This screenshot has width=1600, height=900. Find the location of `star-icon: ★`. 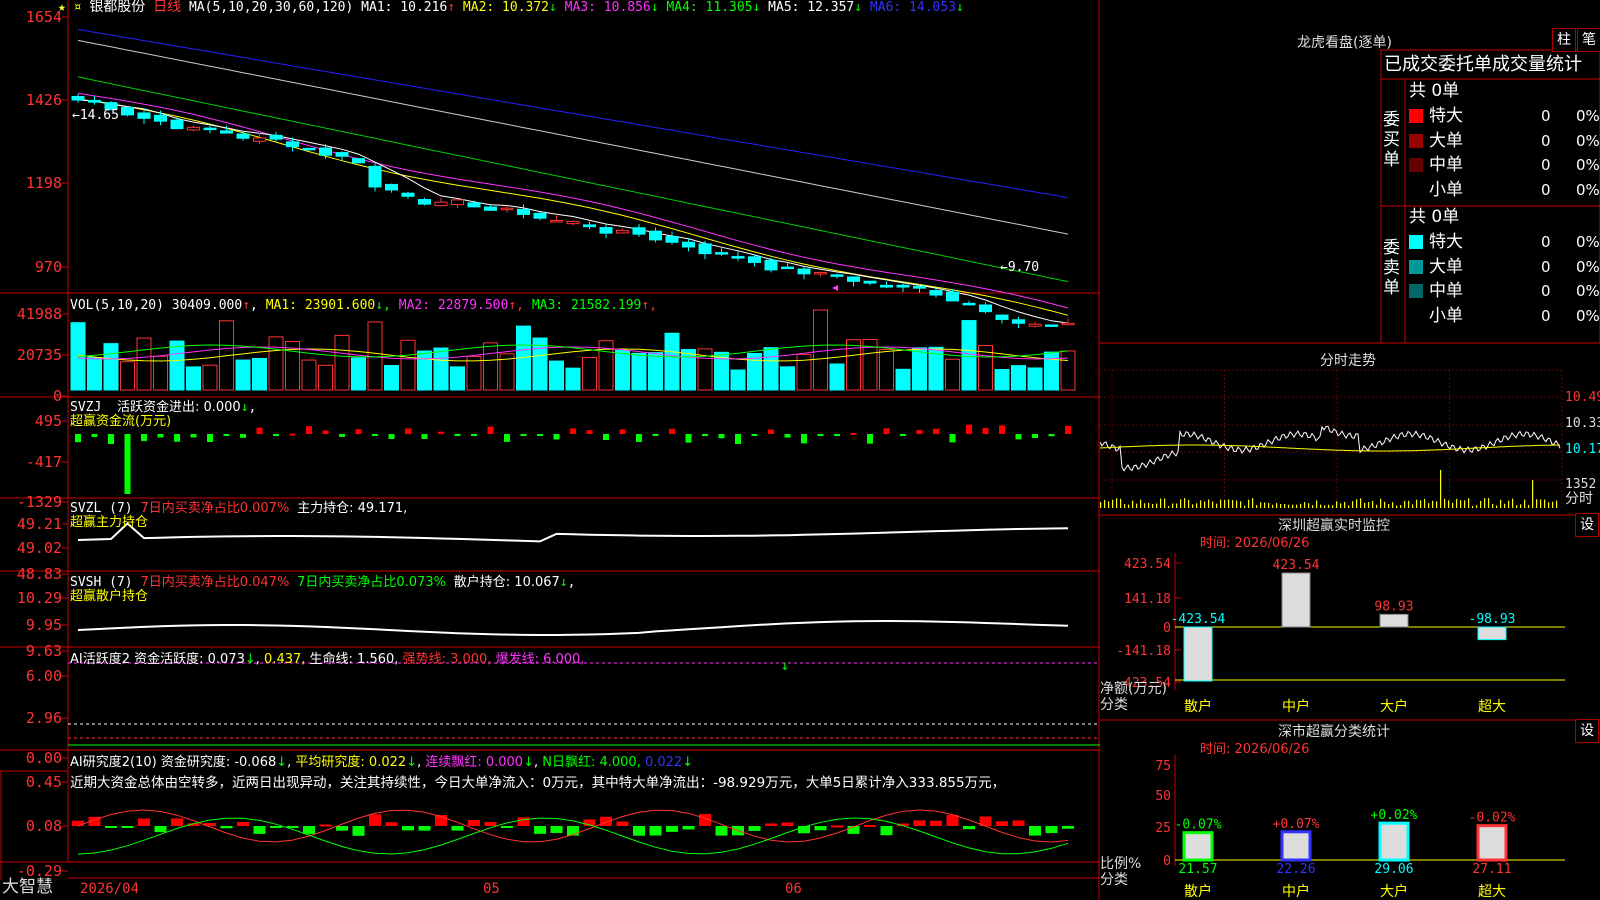

star-icon: ★ is located at coordinates (62, 7).